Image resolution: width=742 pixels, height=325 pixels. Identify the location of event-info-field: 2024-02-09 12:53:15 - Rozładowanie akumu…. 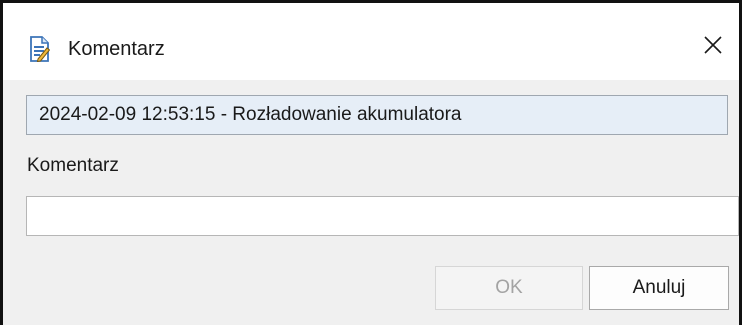
(377, 115).